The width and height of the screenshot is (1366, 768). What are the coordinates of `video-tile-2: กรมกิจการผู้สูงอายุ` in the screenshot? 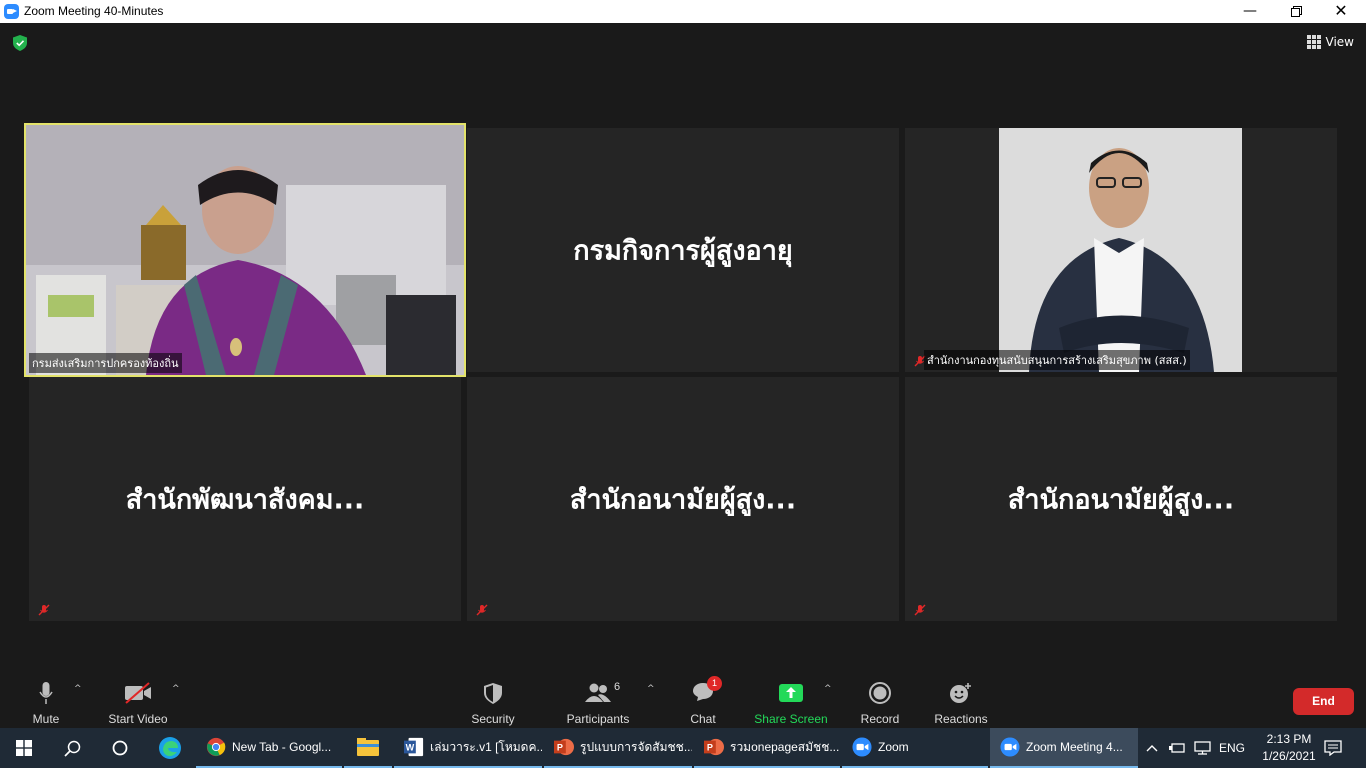 It's located at (683, 250).